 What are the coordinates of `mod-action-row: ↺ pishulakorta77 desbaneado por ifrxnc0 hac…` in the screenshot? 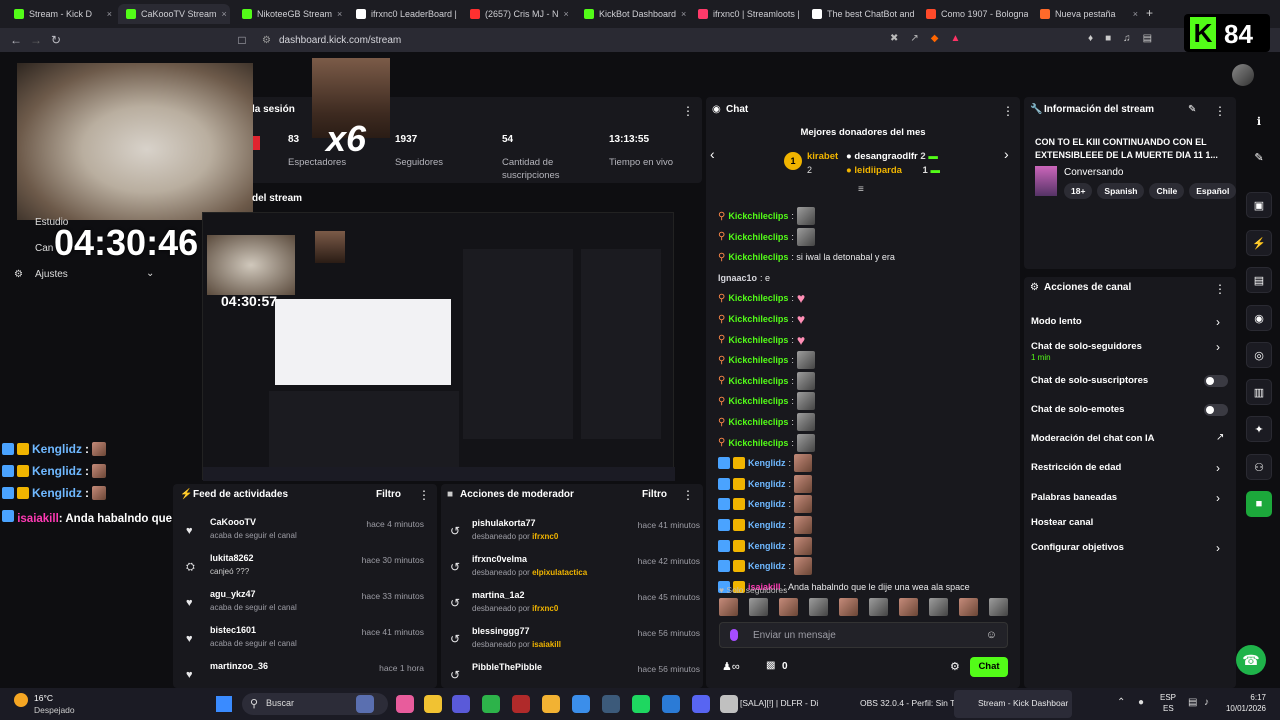 It's located at (575, 535).